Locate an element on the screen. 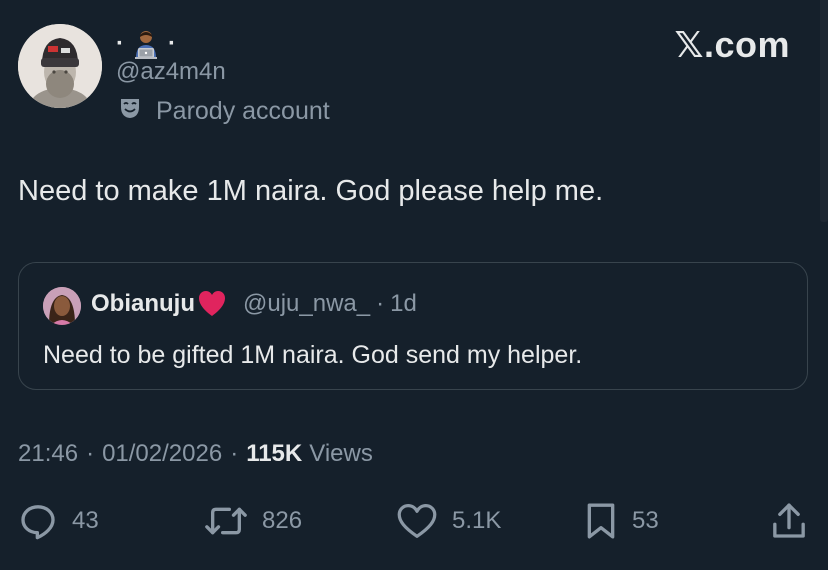 The width and height of the screenshot is (828, 570). bookmark-icon is located at coordinates (601, 521).